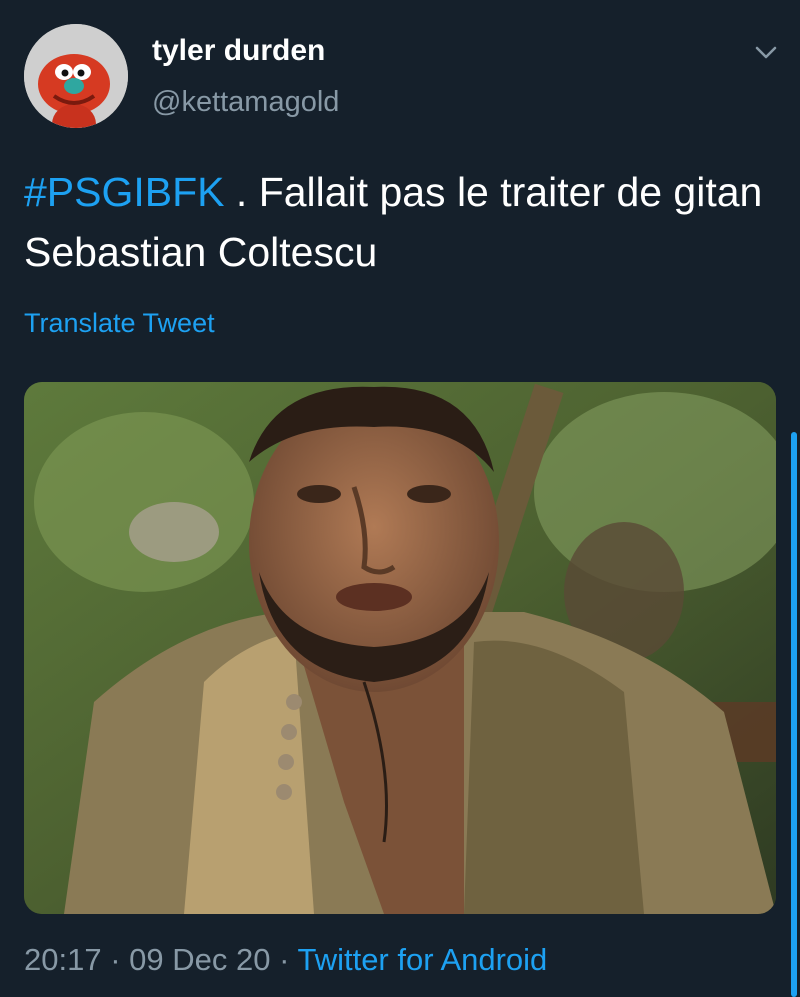  Describe the element at coordinates (422, 959) in the screenshot. I see `tweet-source-link: Twitter for Android` at that location.